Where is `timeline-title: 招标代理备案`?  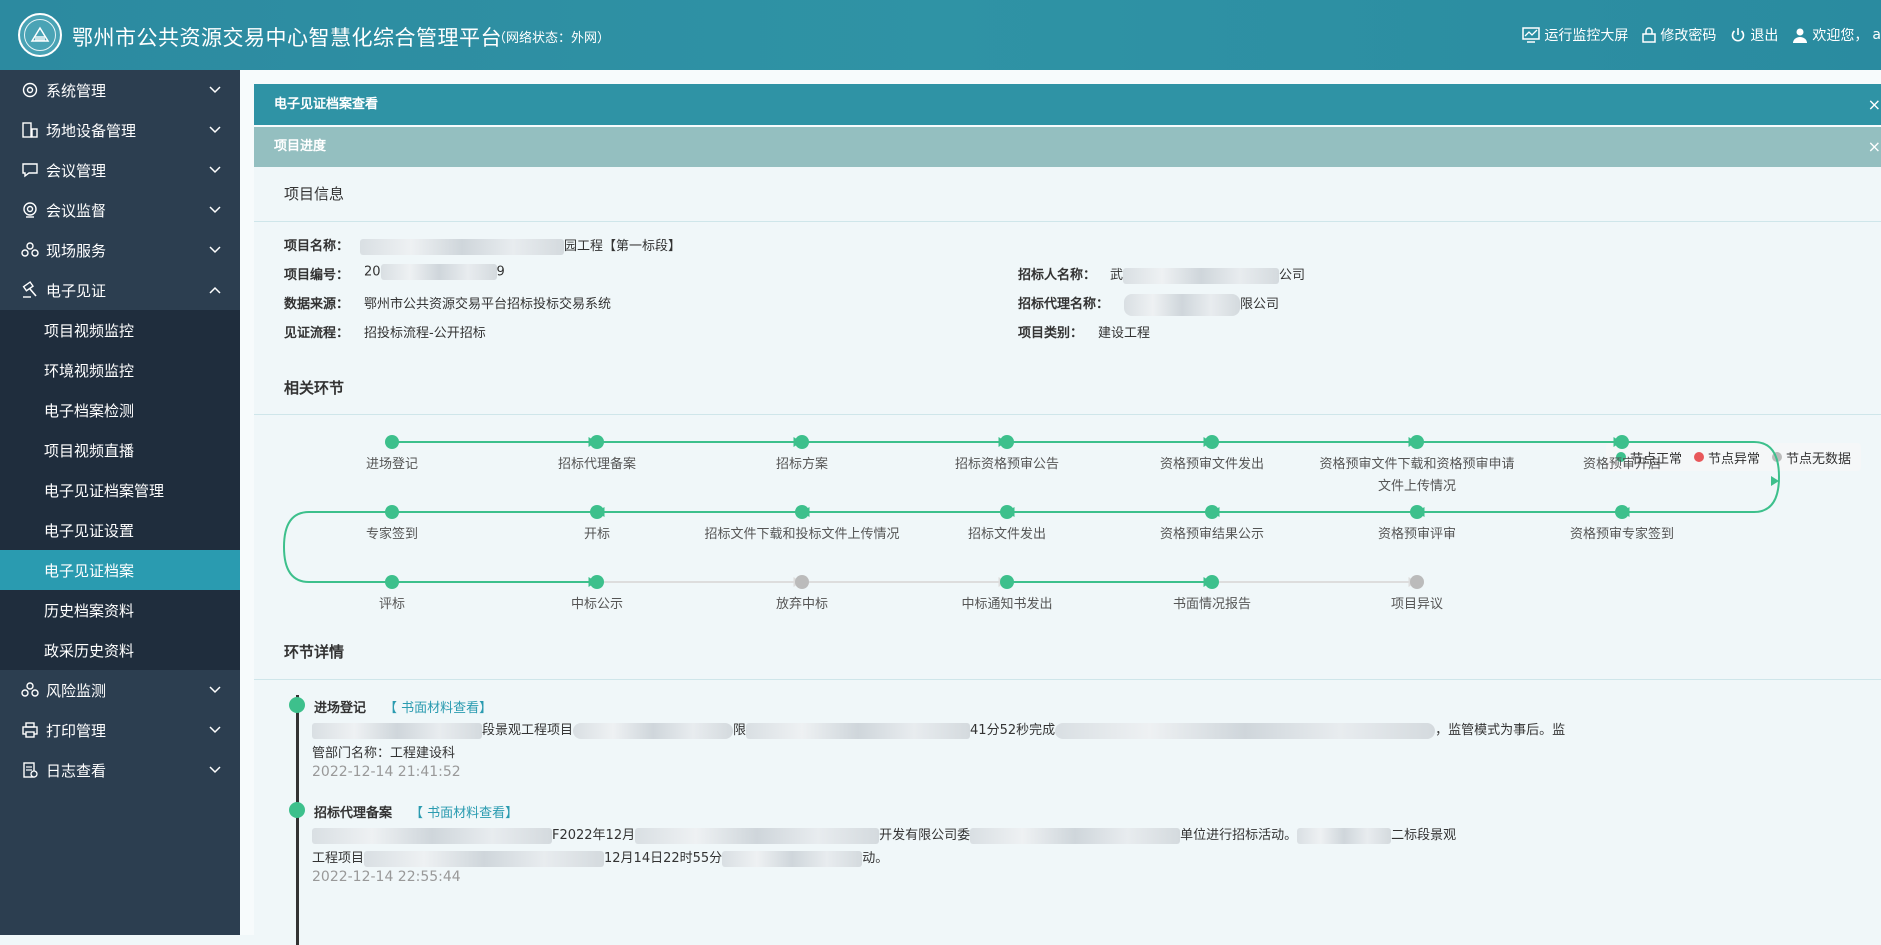
timeline-title: 招标代理备案 is located at coordinates (353, 813).